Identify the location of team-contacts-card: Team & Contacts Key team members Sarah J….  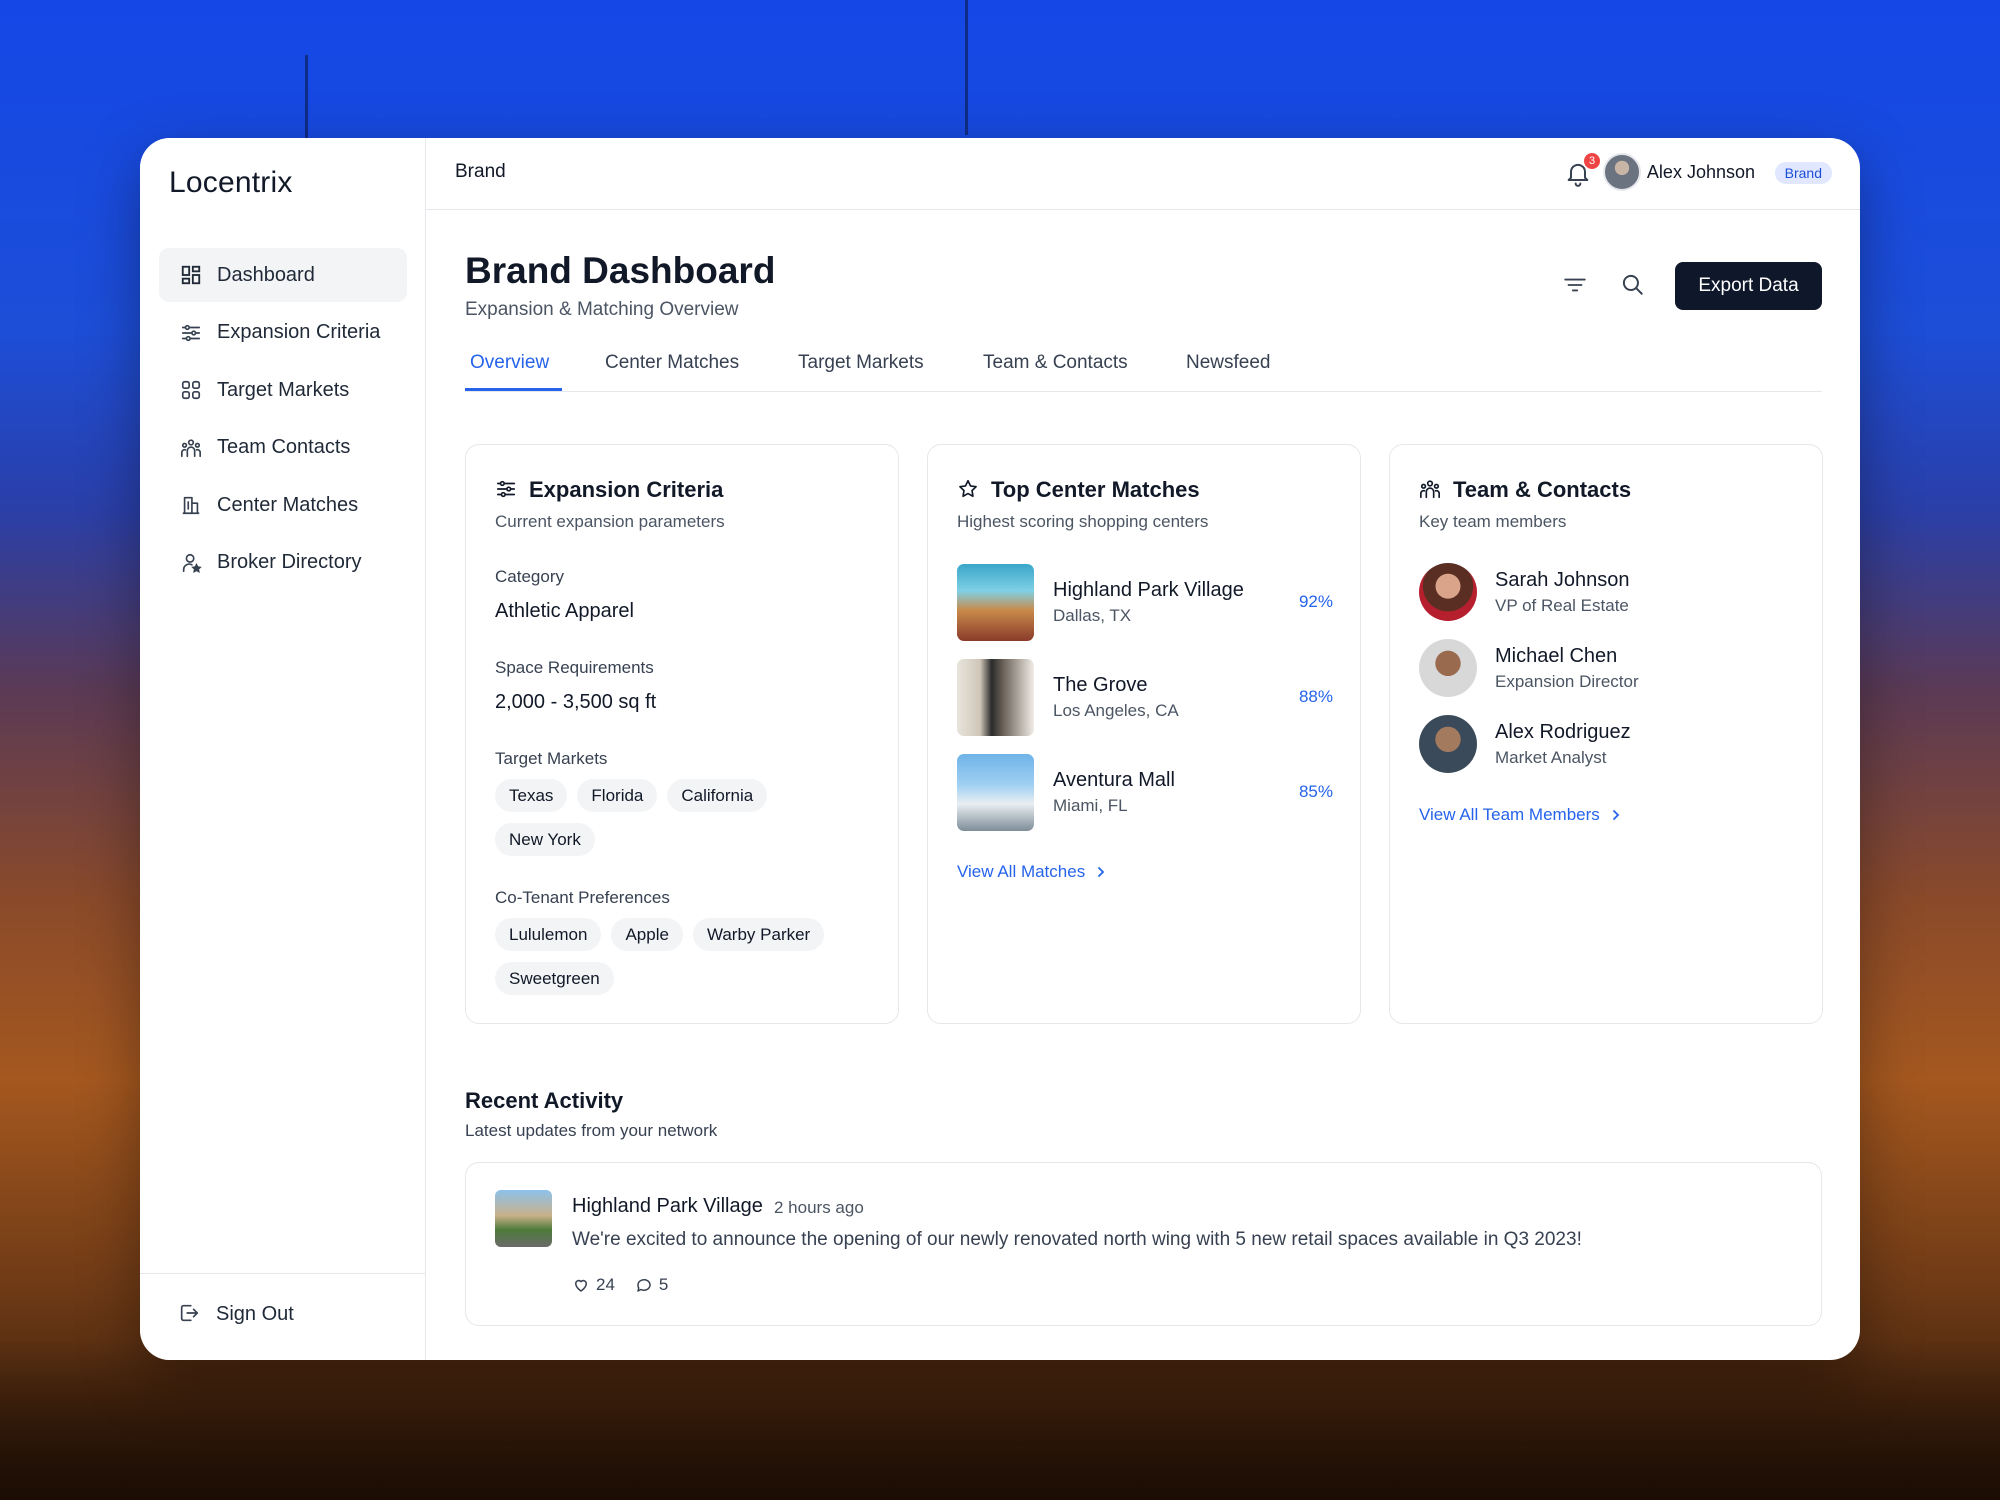
(1606, 734).